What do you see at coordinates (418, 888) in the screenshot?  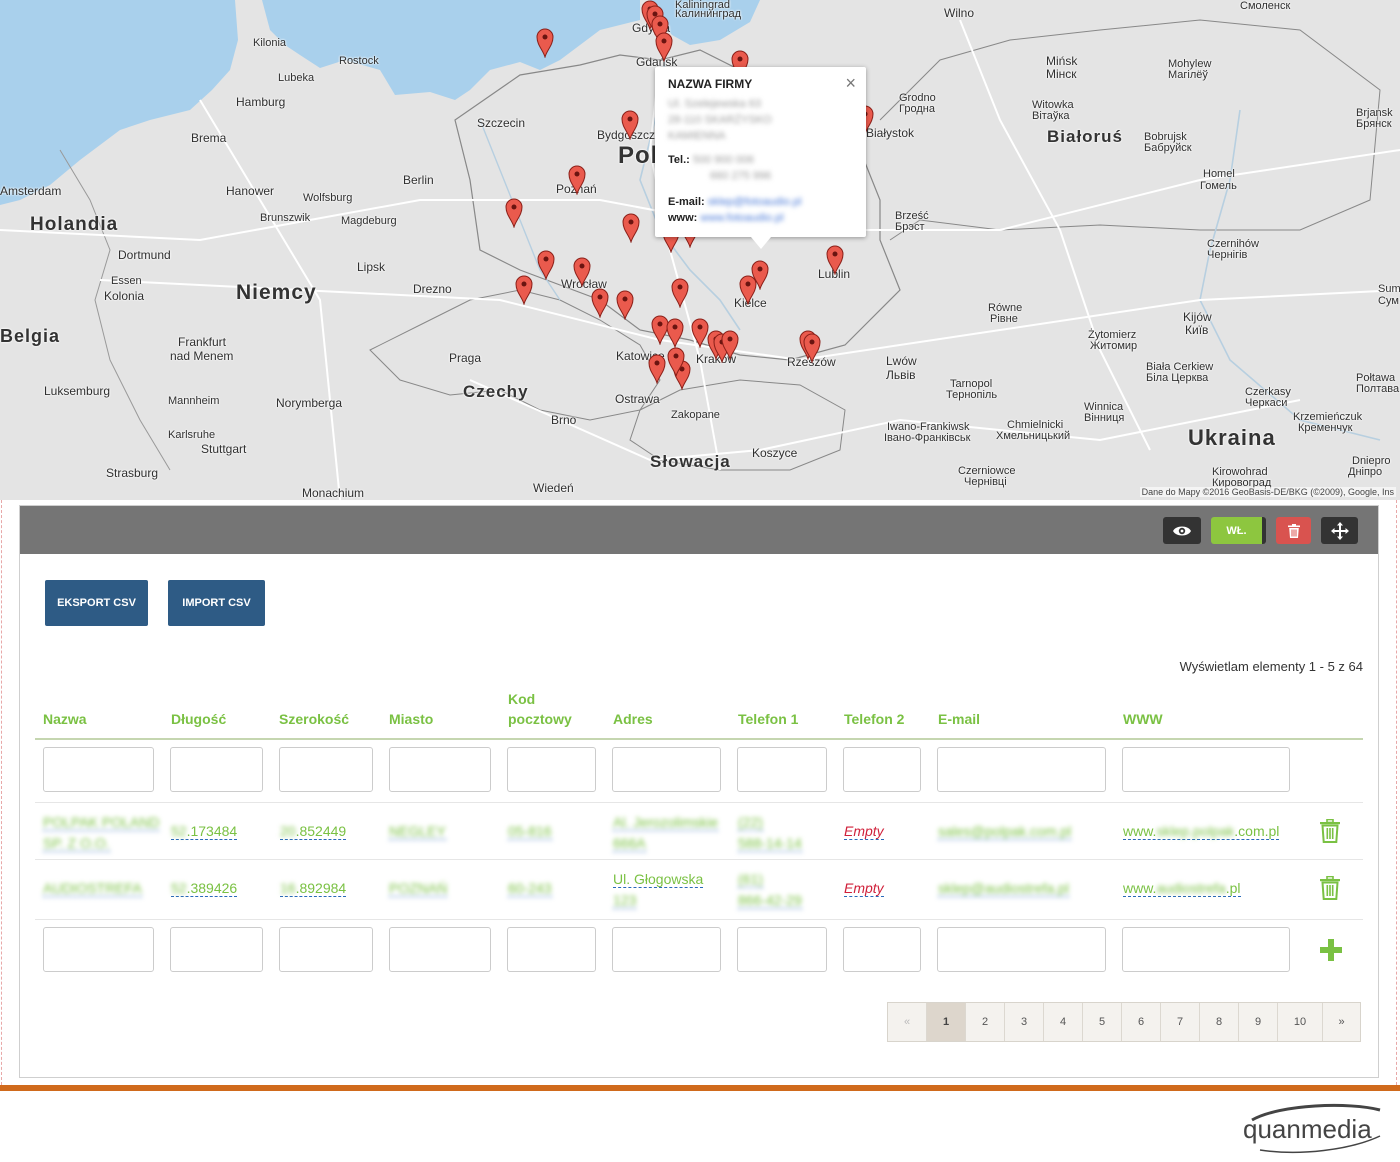 I see `cell-miasto: POZNAŃ` at bounding box center [418, 888].